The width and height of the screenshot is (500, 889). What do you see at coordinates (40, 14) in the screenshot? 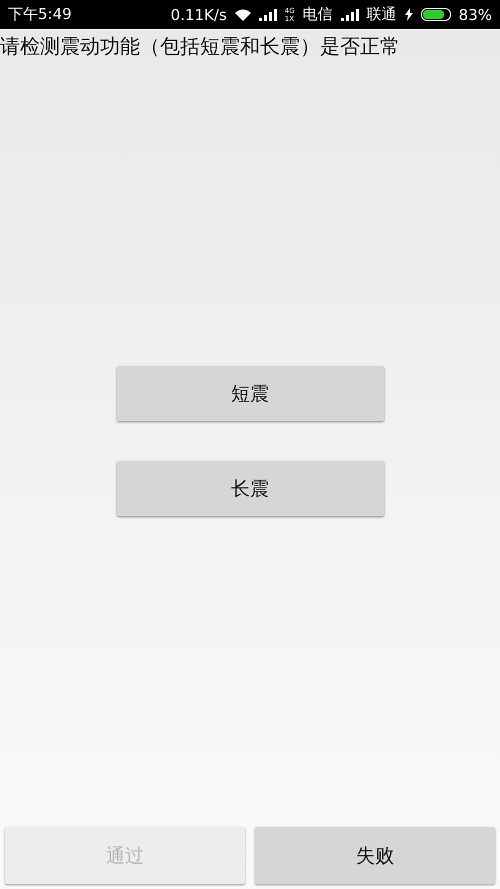
I see `clock: 下午5:49` at bounding box center [40, 14].